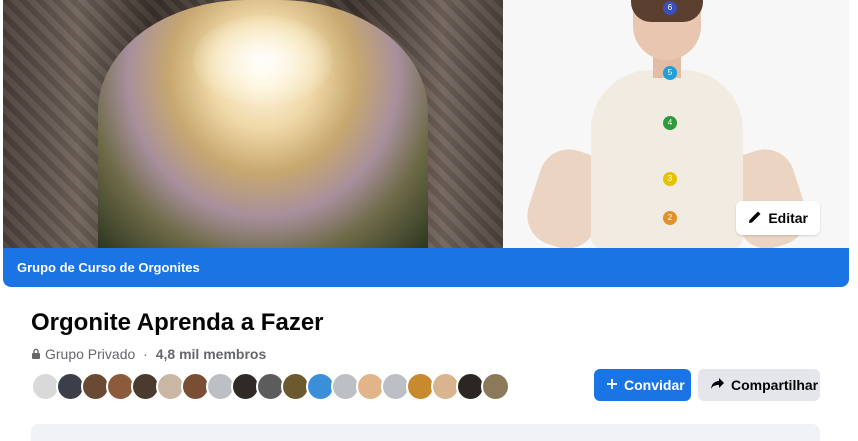 This screenshot has width=858, height=441. I want to click on invite-button: Convidar, so click(642, 385).